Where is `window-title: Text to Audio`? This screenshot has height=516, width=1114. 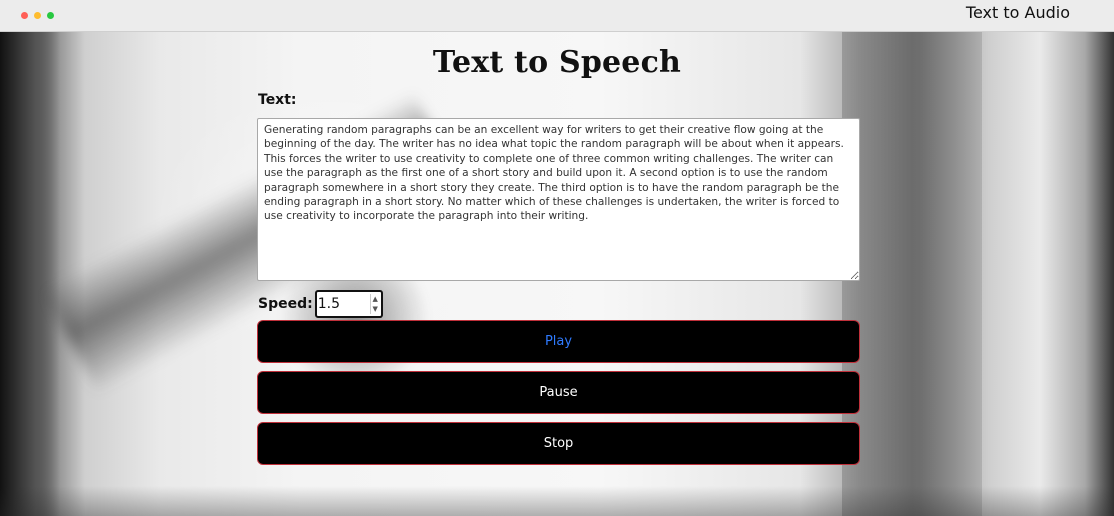
window-title: Text to Audio is located at coordinates (1017, 12).